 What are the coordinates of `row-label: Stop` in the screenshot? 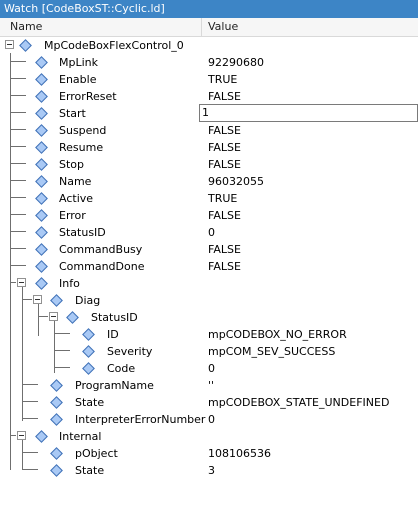 It's located at (72, 164).